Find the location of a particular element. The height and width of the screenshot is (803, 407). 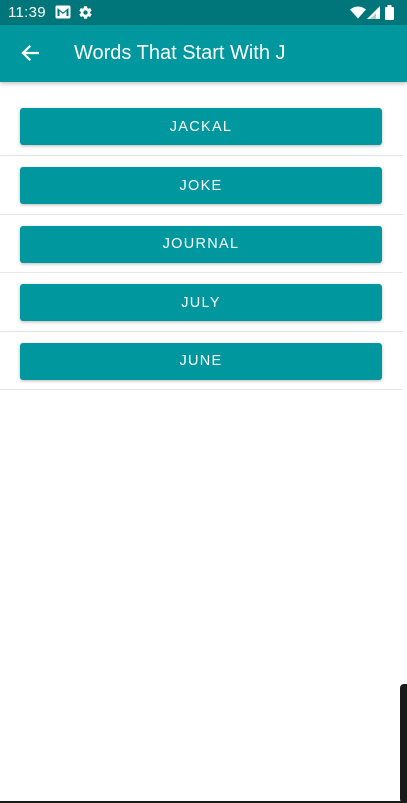

list-item: JOKE is located at coordinates (201, 185).